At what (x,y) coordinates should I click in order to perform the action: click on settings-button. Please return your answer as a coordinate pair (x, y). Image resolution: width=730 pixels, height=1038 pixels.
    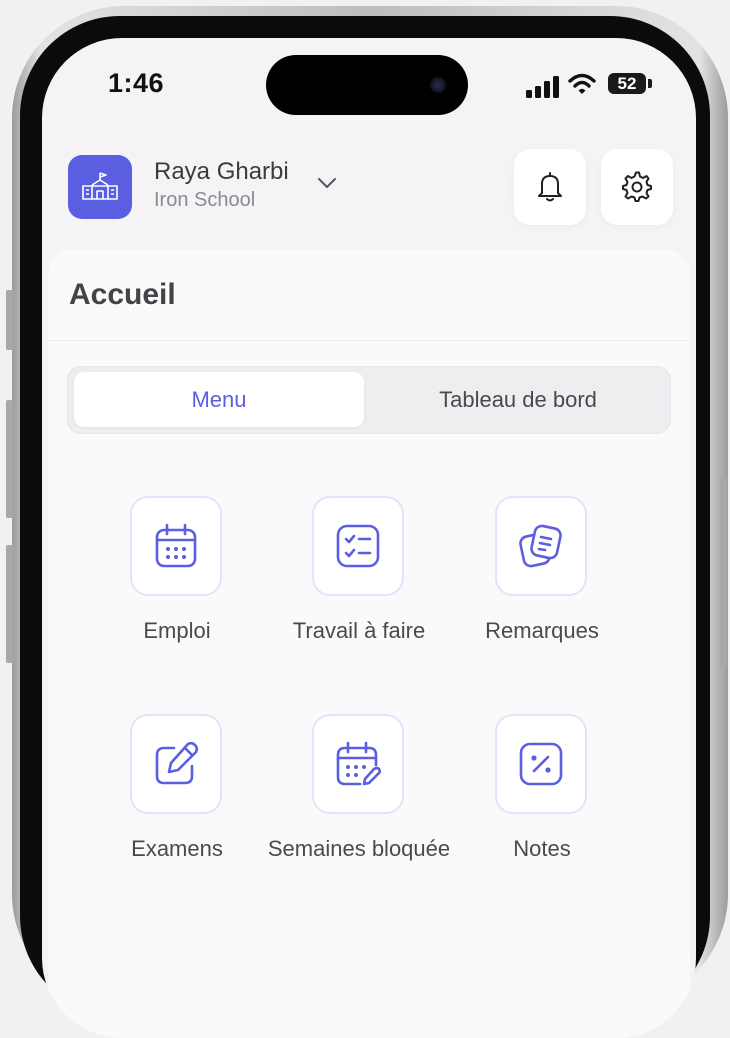
    Looking at the image, I should click on (637, 187).